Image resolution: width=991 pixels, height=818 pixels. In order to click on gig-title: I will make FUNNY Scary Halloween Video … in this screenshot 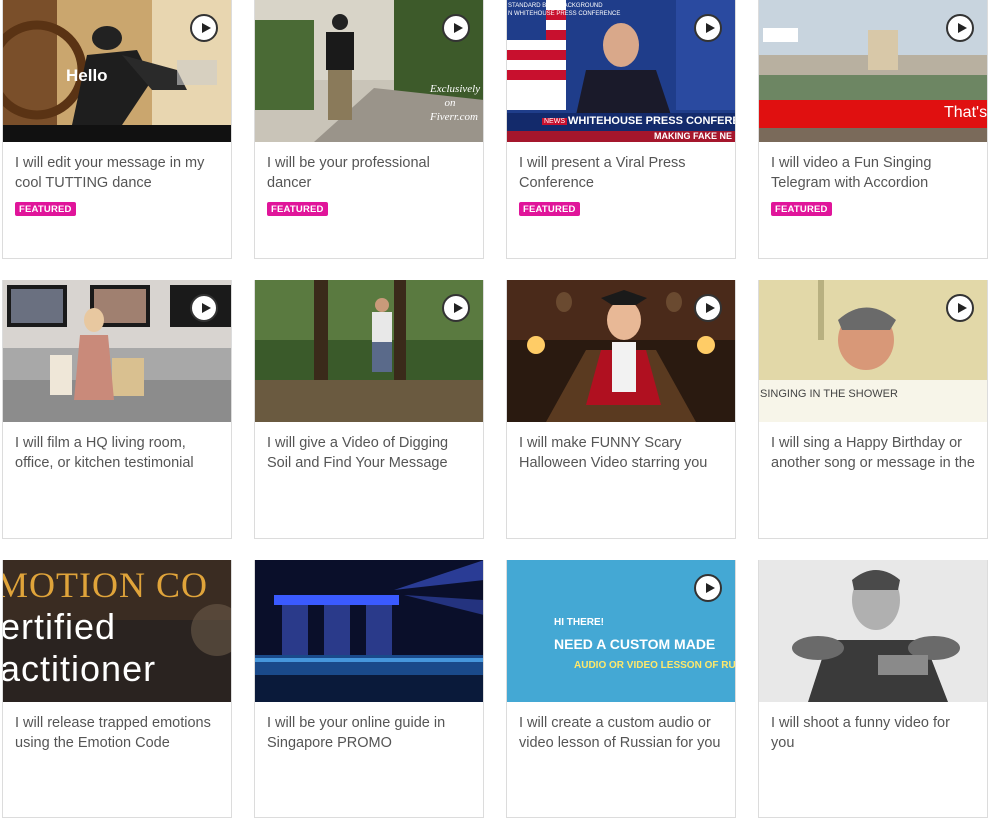, I will do `click(621, 453)`.